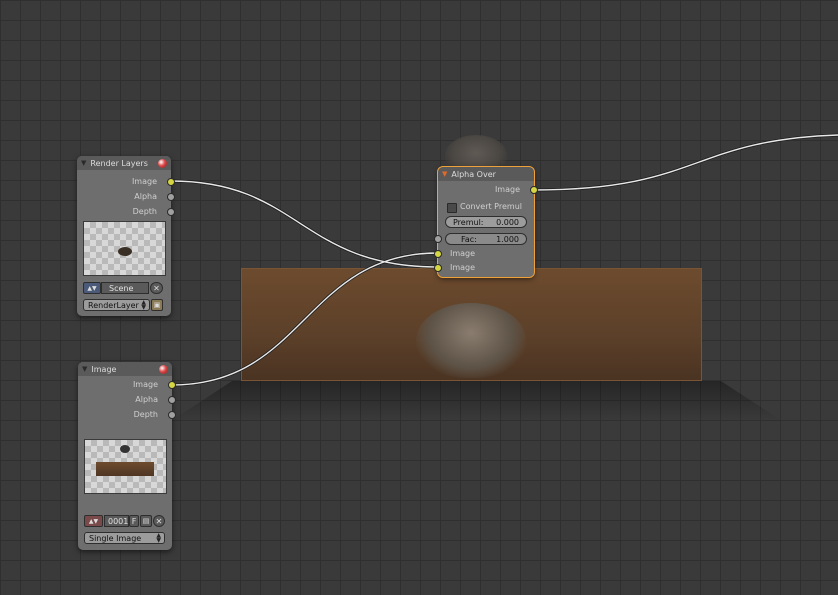  Describe the element at coordinates (452, 208) in the screenshot. I see `convert-premul-checkbox` at that location.